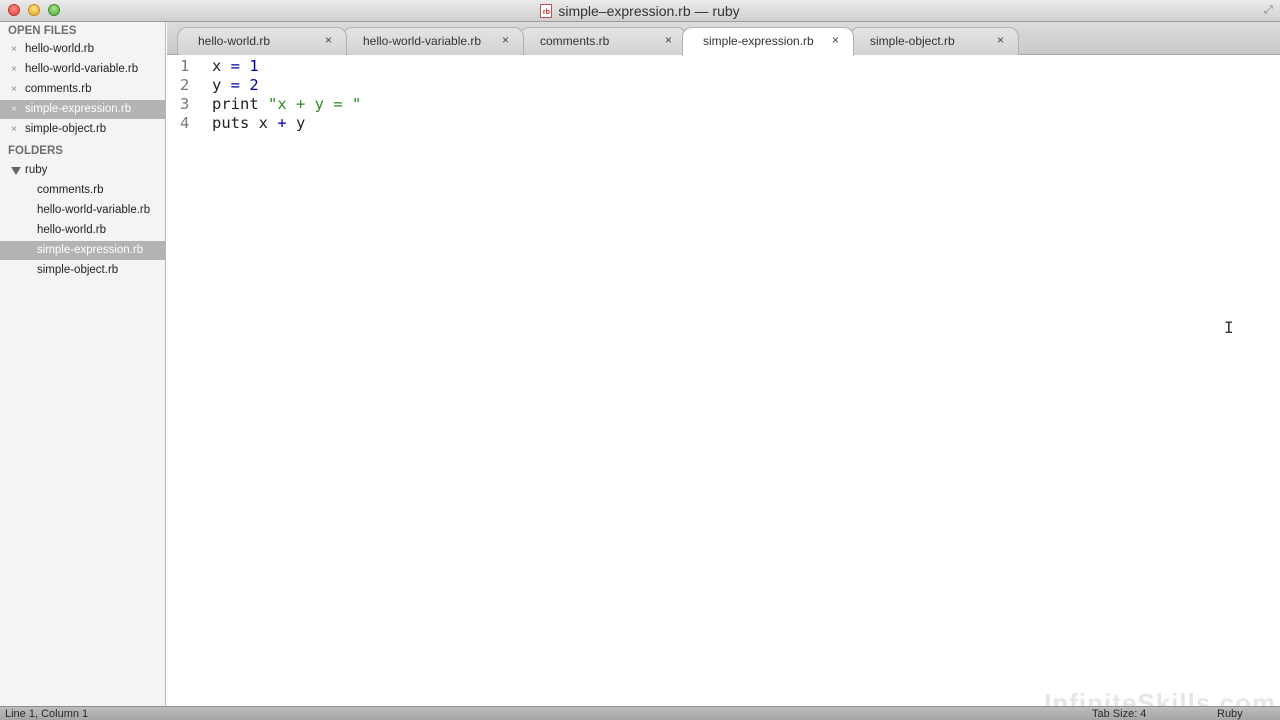 The height and width of the screenshot is (720, 1280). Describe the element at coordinates (546, 11) in the screenshot. I see `ruby-file-icon: rb` at that location.